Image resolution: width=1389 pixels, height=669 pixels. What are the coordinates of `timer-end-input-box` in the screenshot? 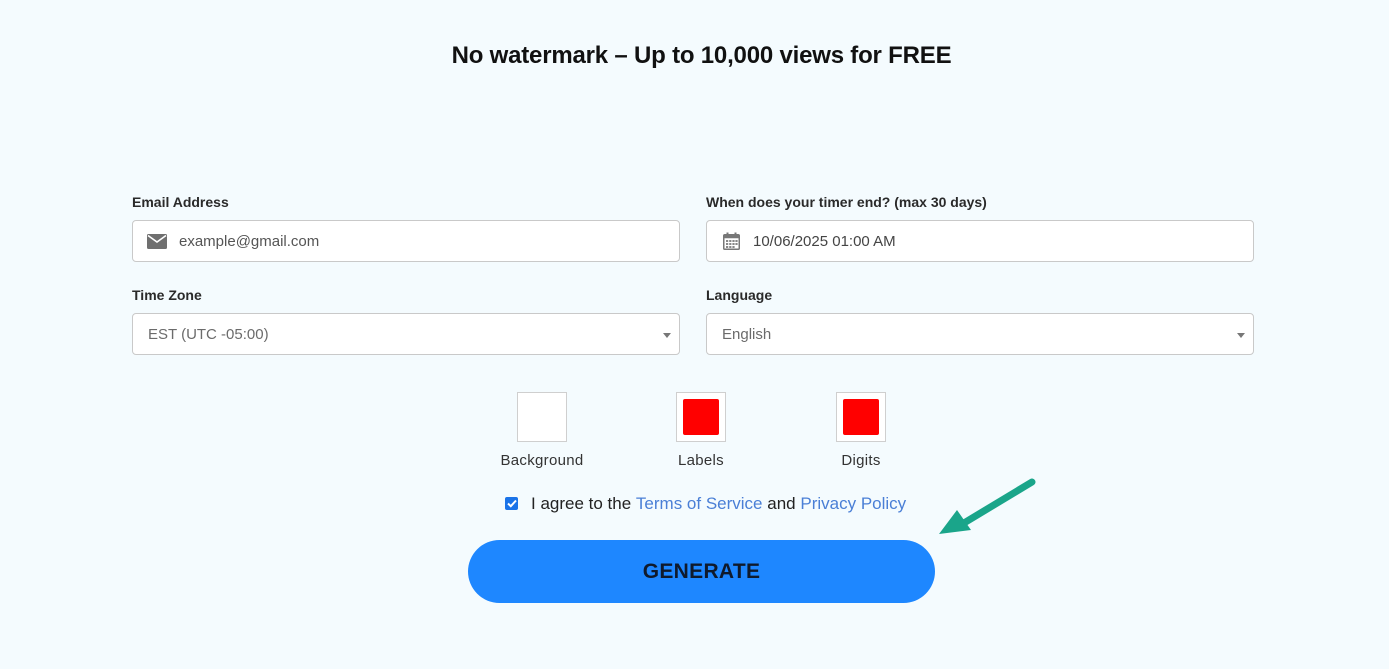 It's located at (980, 241).